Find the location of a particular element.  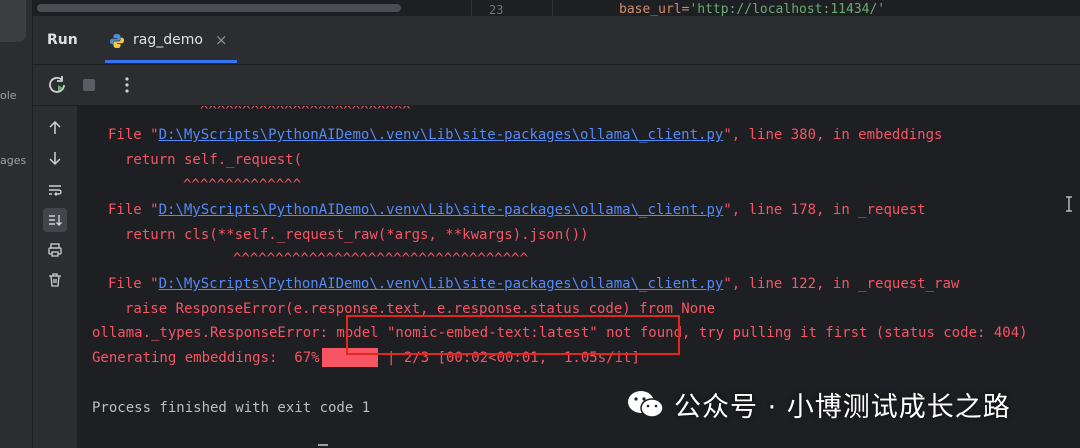

watermark-text: 公众号 · 小博测试成长之路 is located at coordinates (842, 407).